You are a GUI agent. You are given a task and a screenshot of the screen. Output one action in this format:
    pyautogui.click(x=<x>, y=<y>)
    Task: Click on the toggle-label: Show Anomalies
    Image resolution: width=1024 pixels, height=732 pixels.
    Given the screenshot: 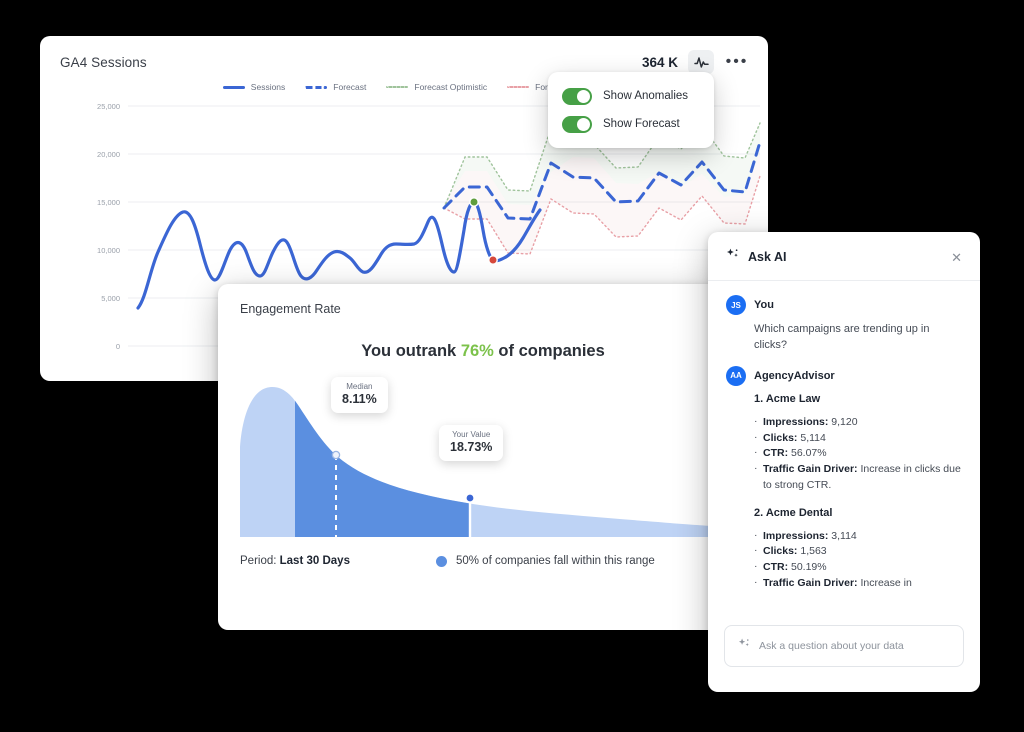 What is the action you would take?
    pyautogui.click(x=646, y=96)
    